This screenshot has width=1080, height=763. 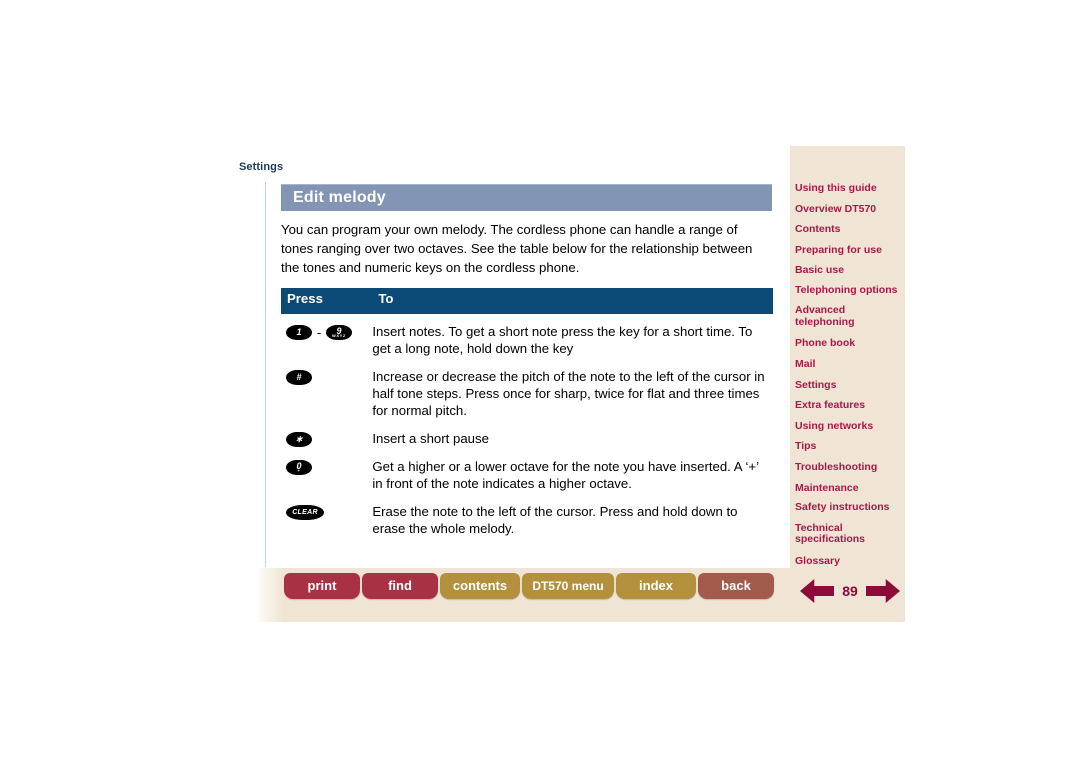 I want to click on sidebar-item-preparing-for-use: Preparing for use, so click(x=850, y=250).